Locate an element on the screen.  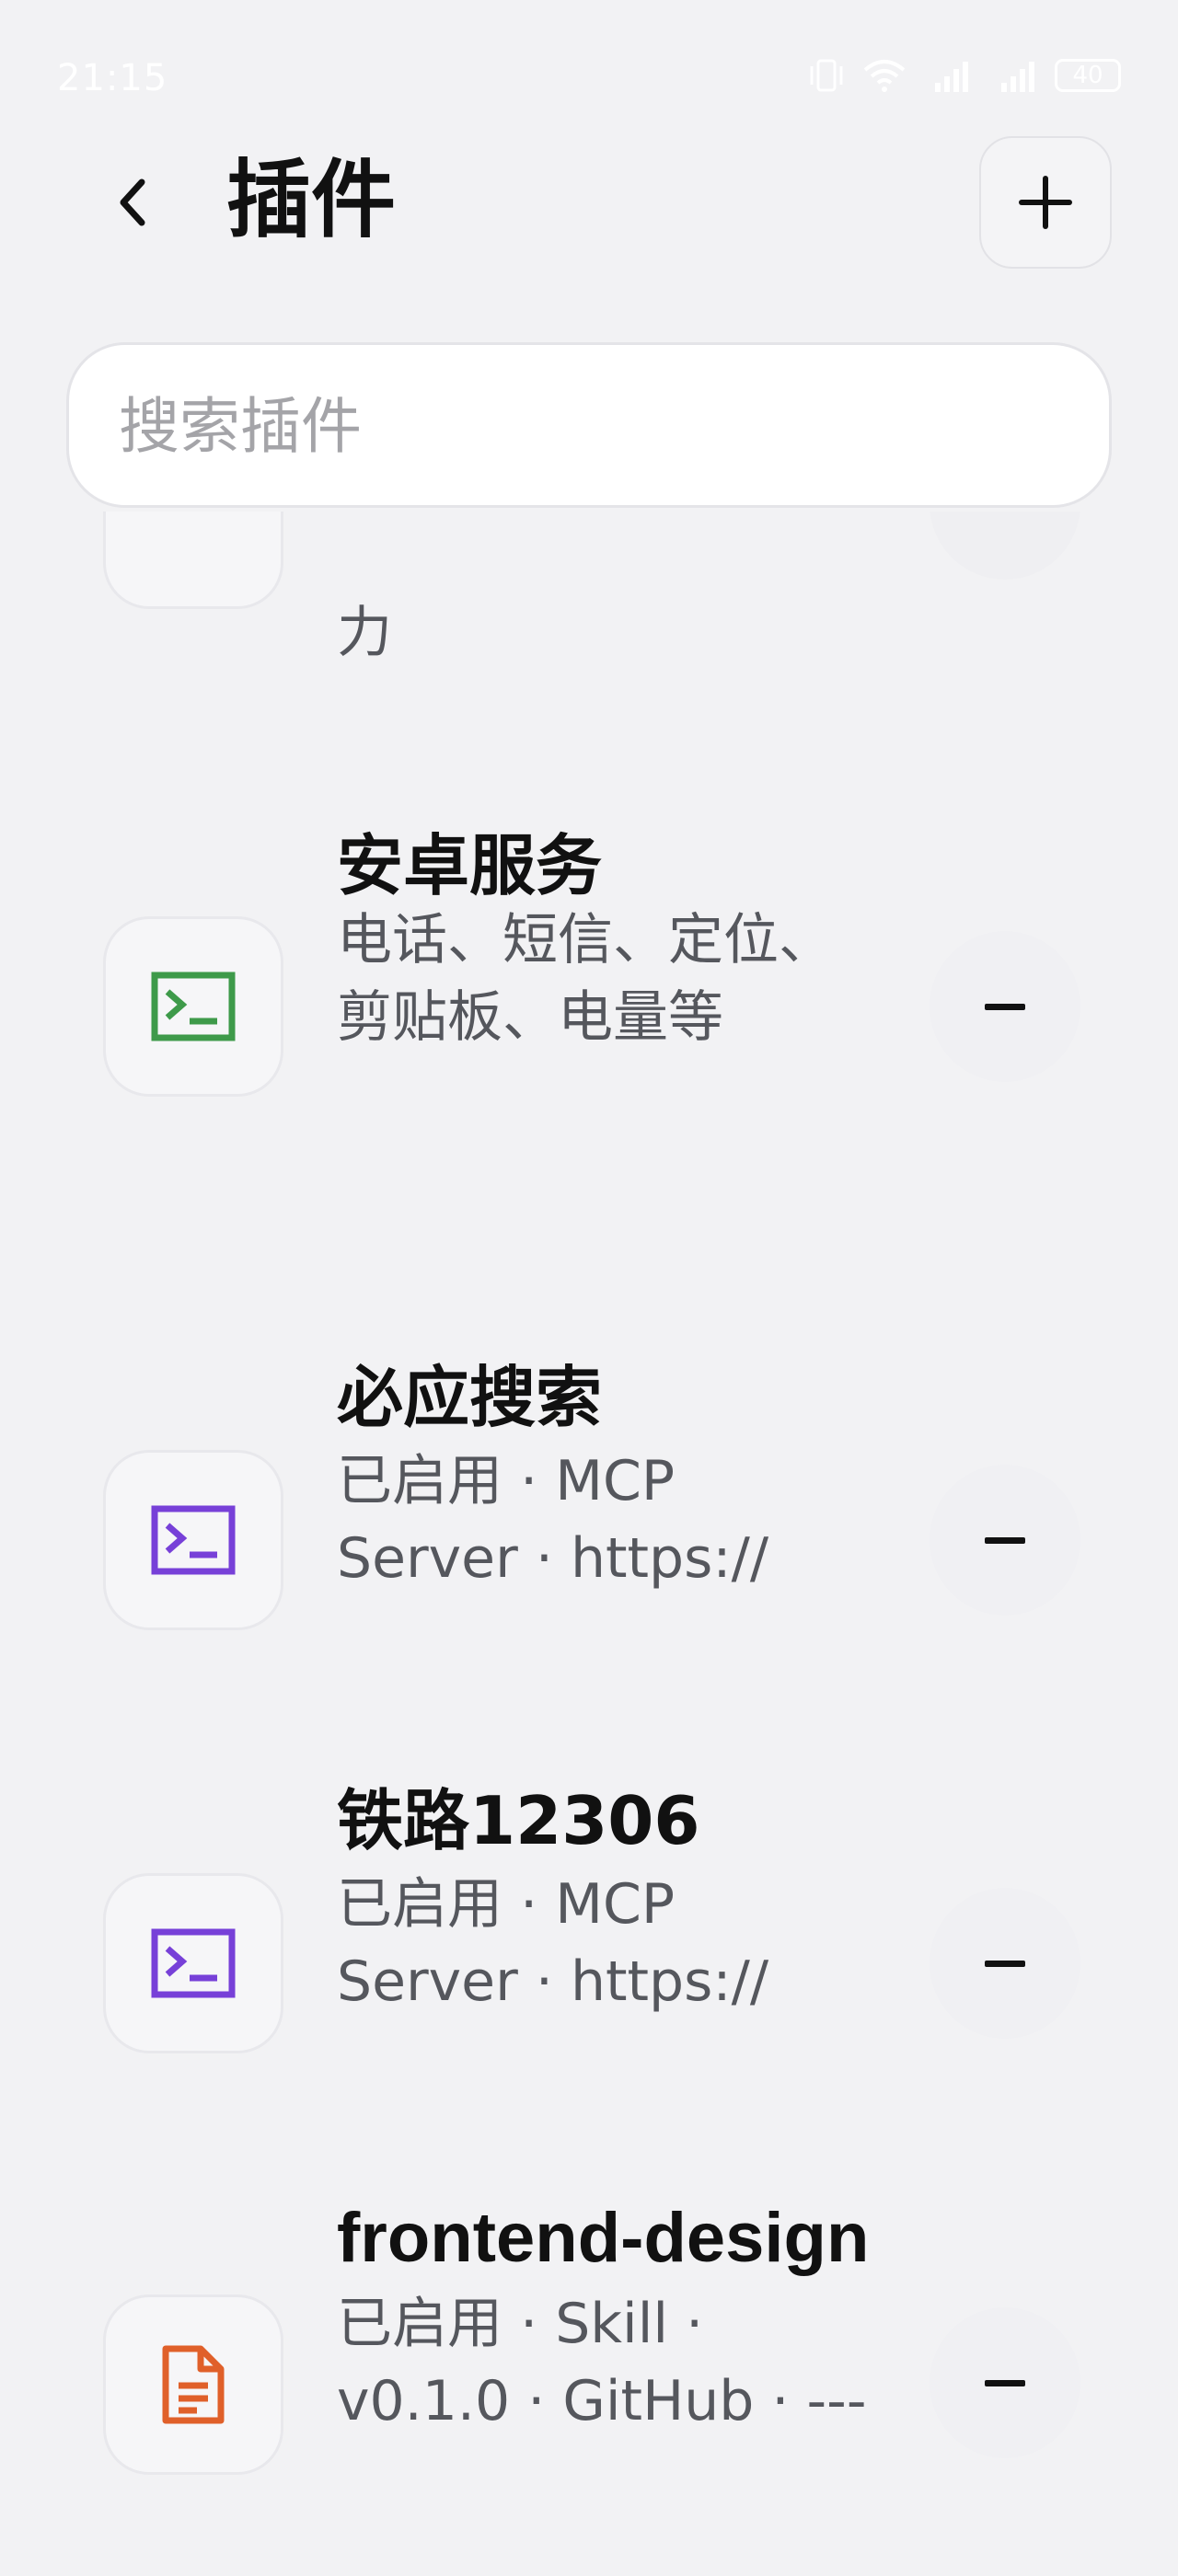
search-input is located at coordinates (579, 426).